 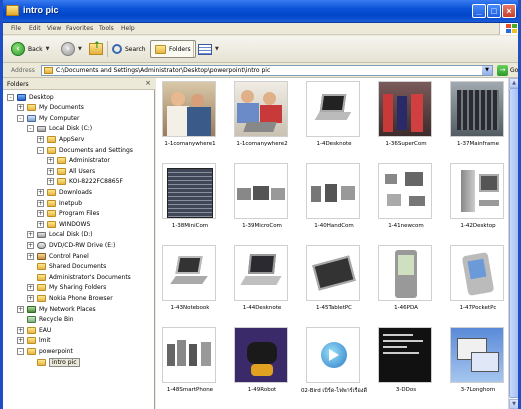 I want to click on folders-button: Folders, so click(x=173, y=49).